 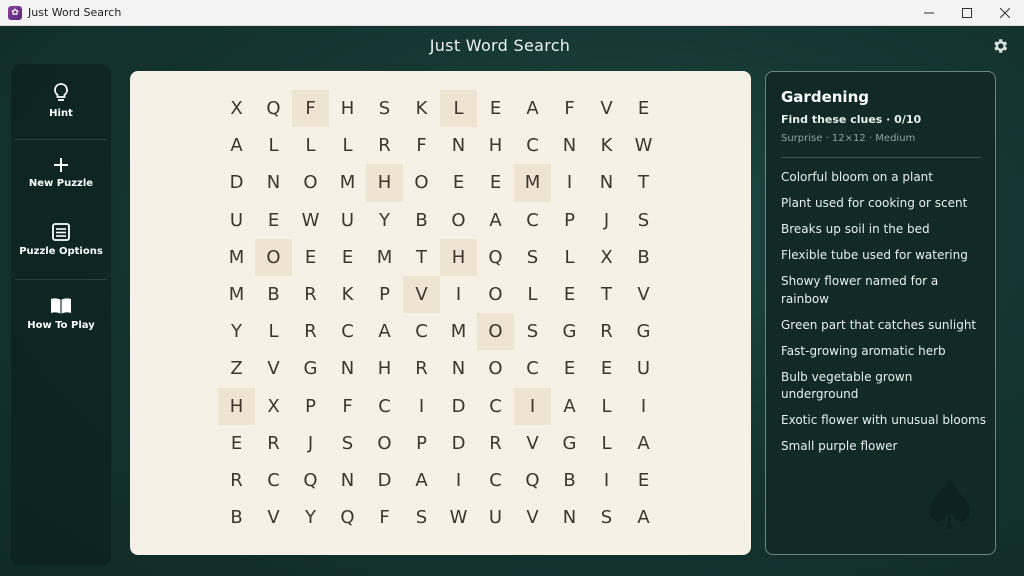 I want to click on letter-cell: X, so click(x=606, y=257).